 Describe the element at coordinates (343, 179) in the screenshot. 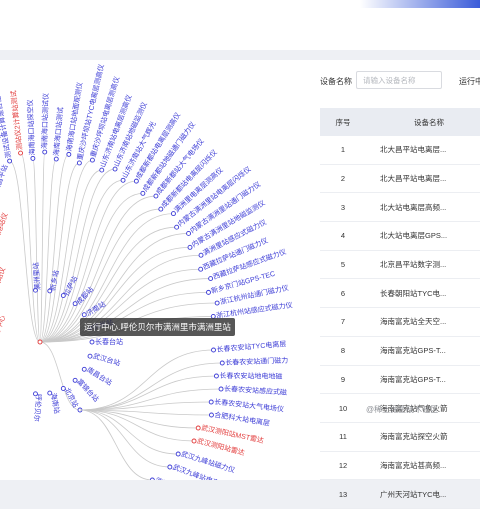

I see `row-index: 2` at that location.